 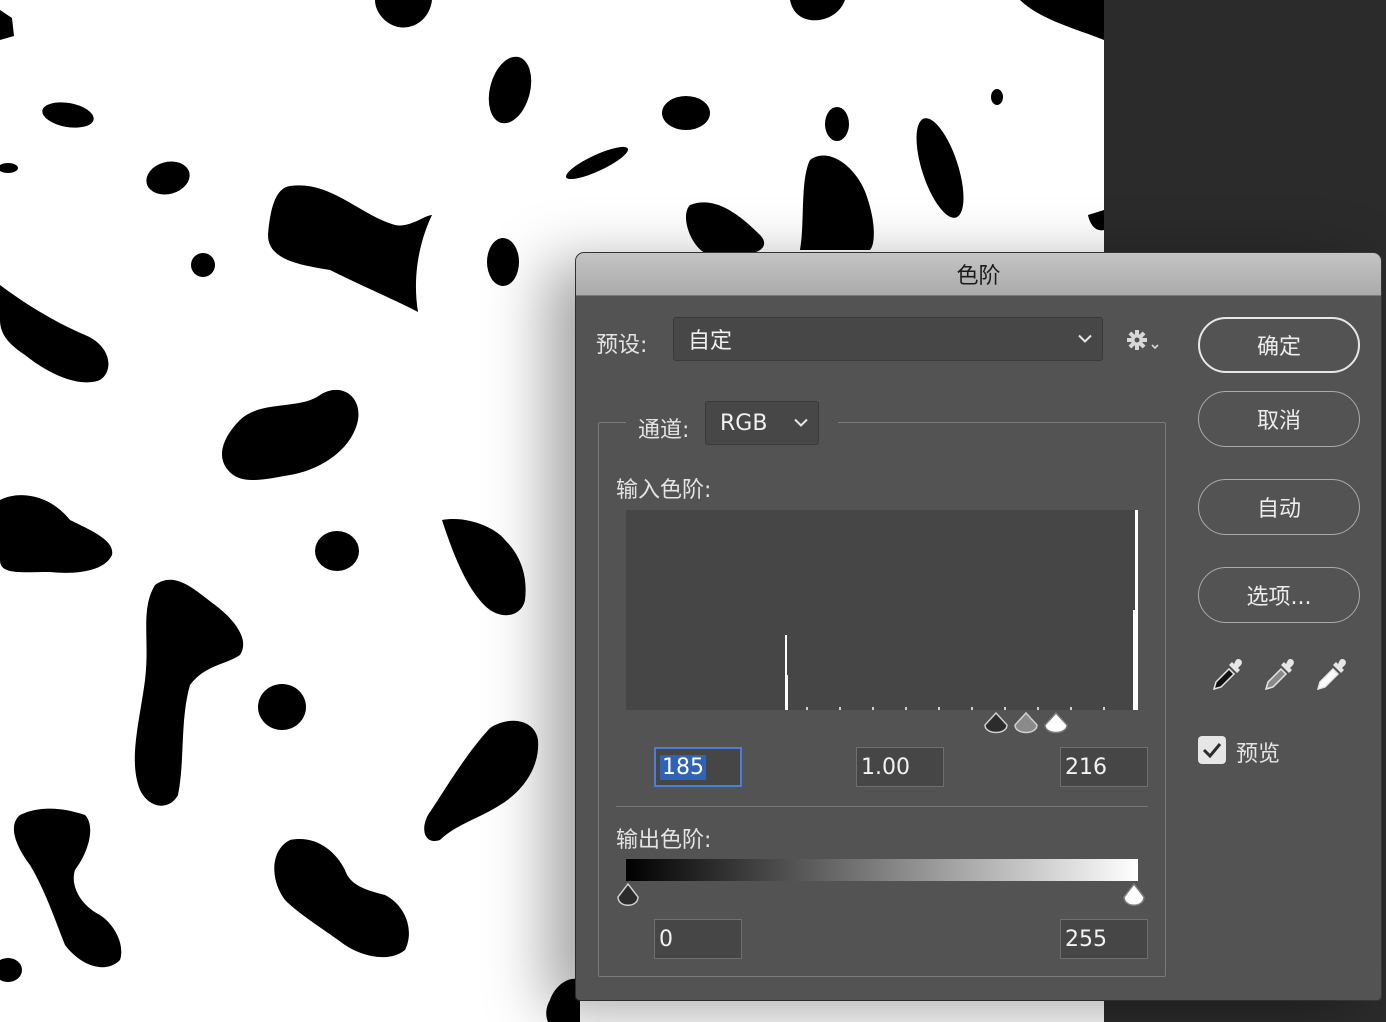 I want to click on cancel-button: 取消, so click(x=1279, y=419).